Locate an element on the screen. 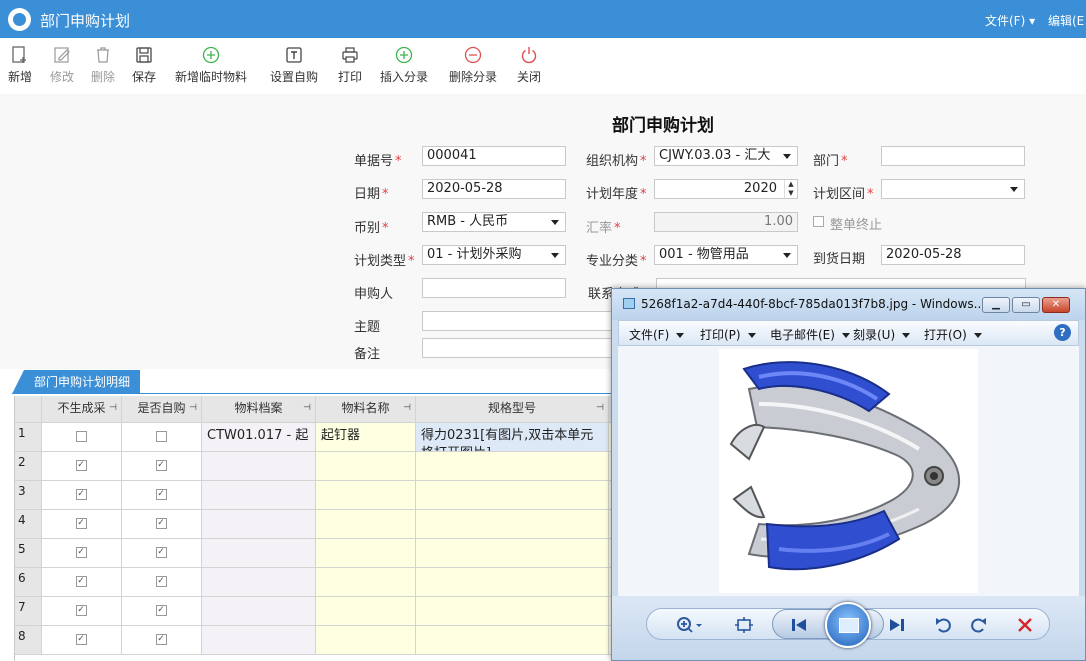 The image size is (1086, 661). menu-file: 文件(F) ▾ is located at coordinates (1010, 20).